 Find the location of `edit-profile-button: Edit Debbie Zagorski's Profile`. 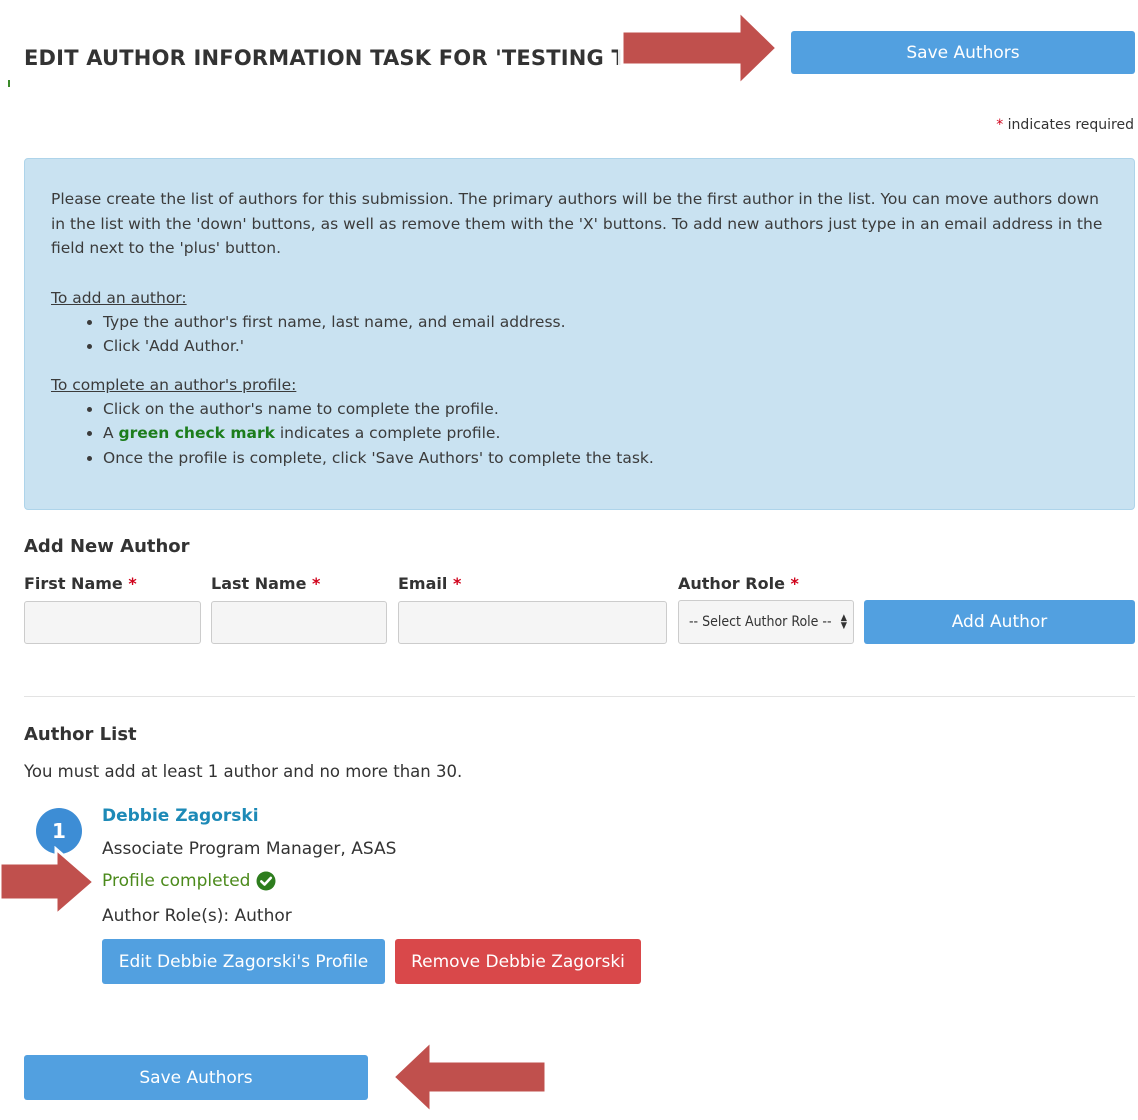

edit-profile-button: Edit Debbie Zagorski's Profile is located at coordinates (243, 961).